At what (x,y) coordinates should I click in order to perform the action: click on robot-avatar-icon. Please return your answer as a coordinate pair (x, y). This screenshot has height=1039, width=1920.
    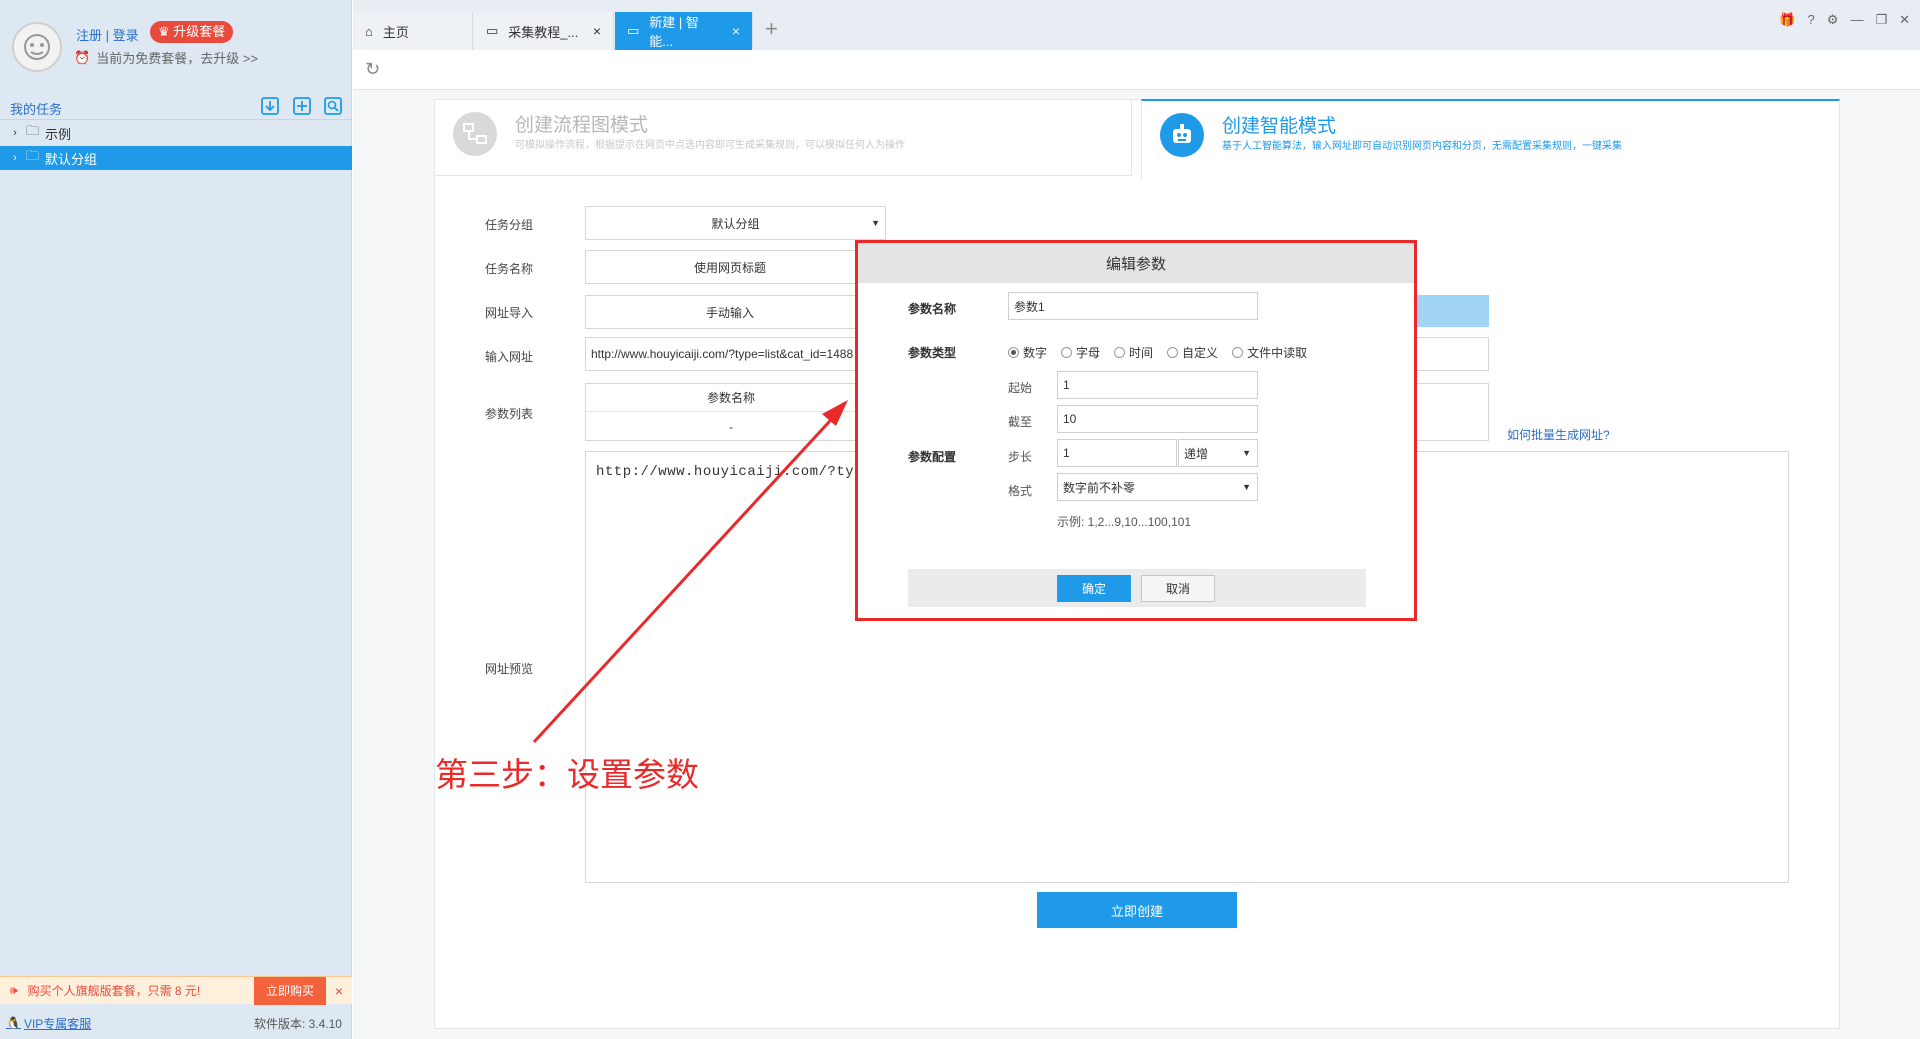
    Looking at the image, I should click on (37, 47).